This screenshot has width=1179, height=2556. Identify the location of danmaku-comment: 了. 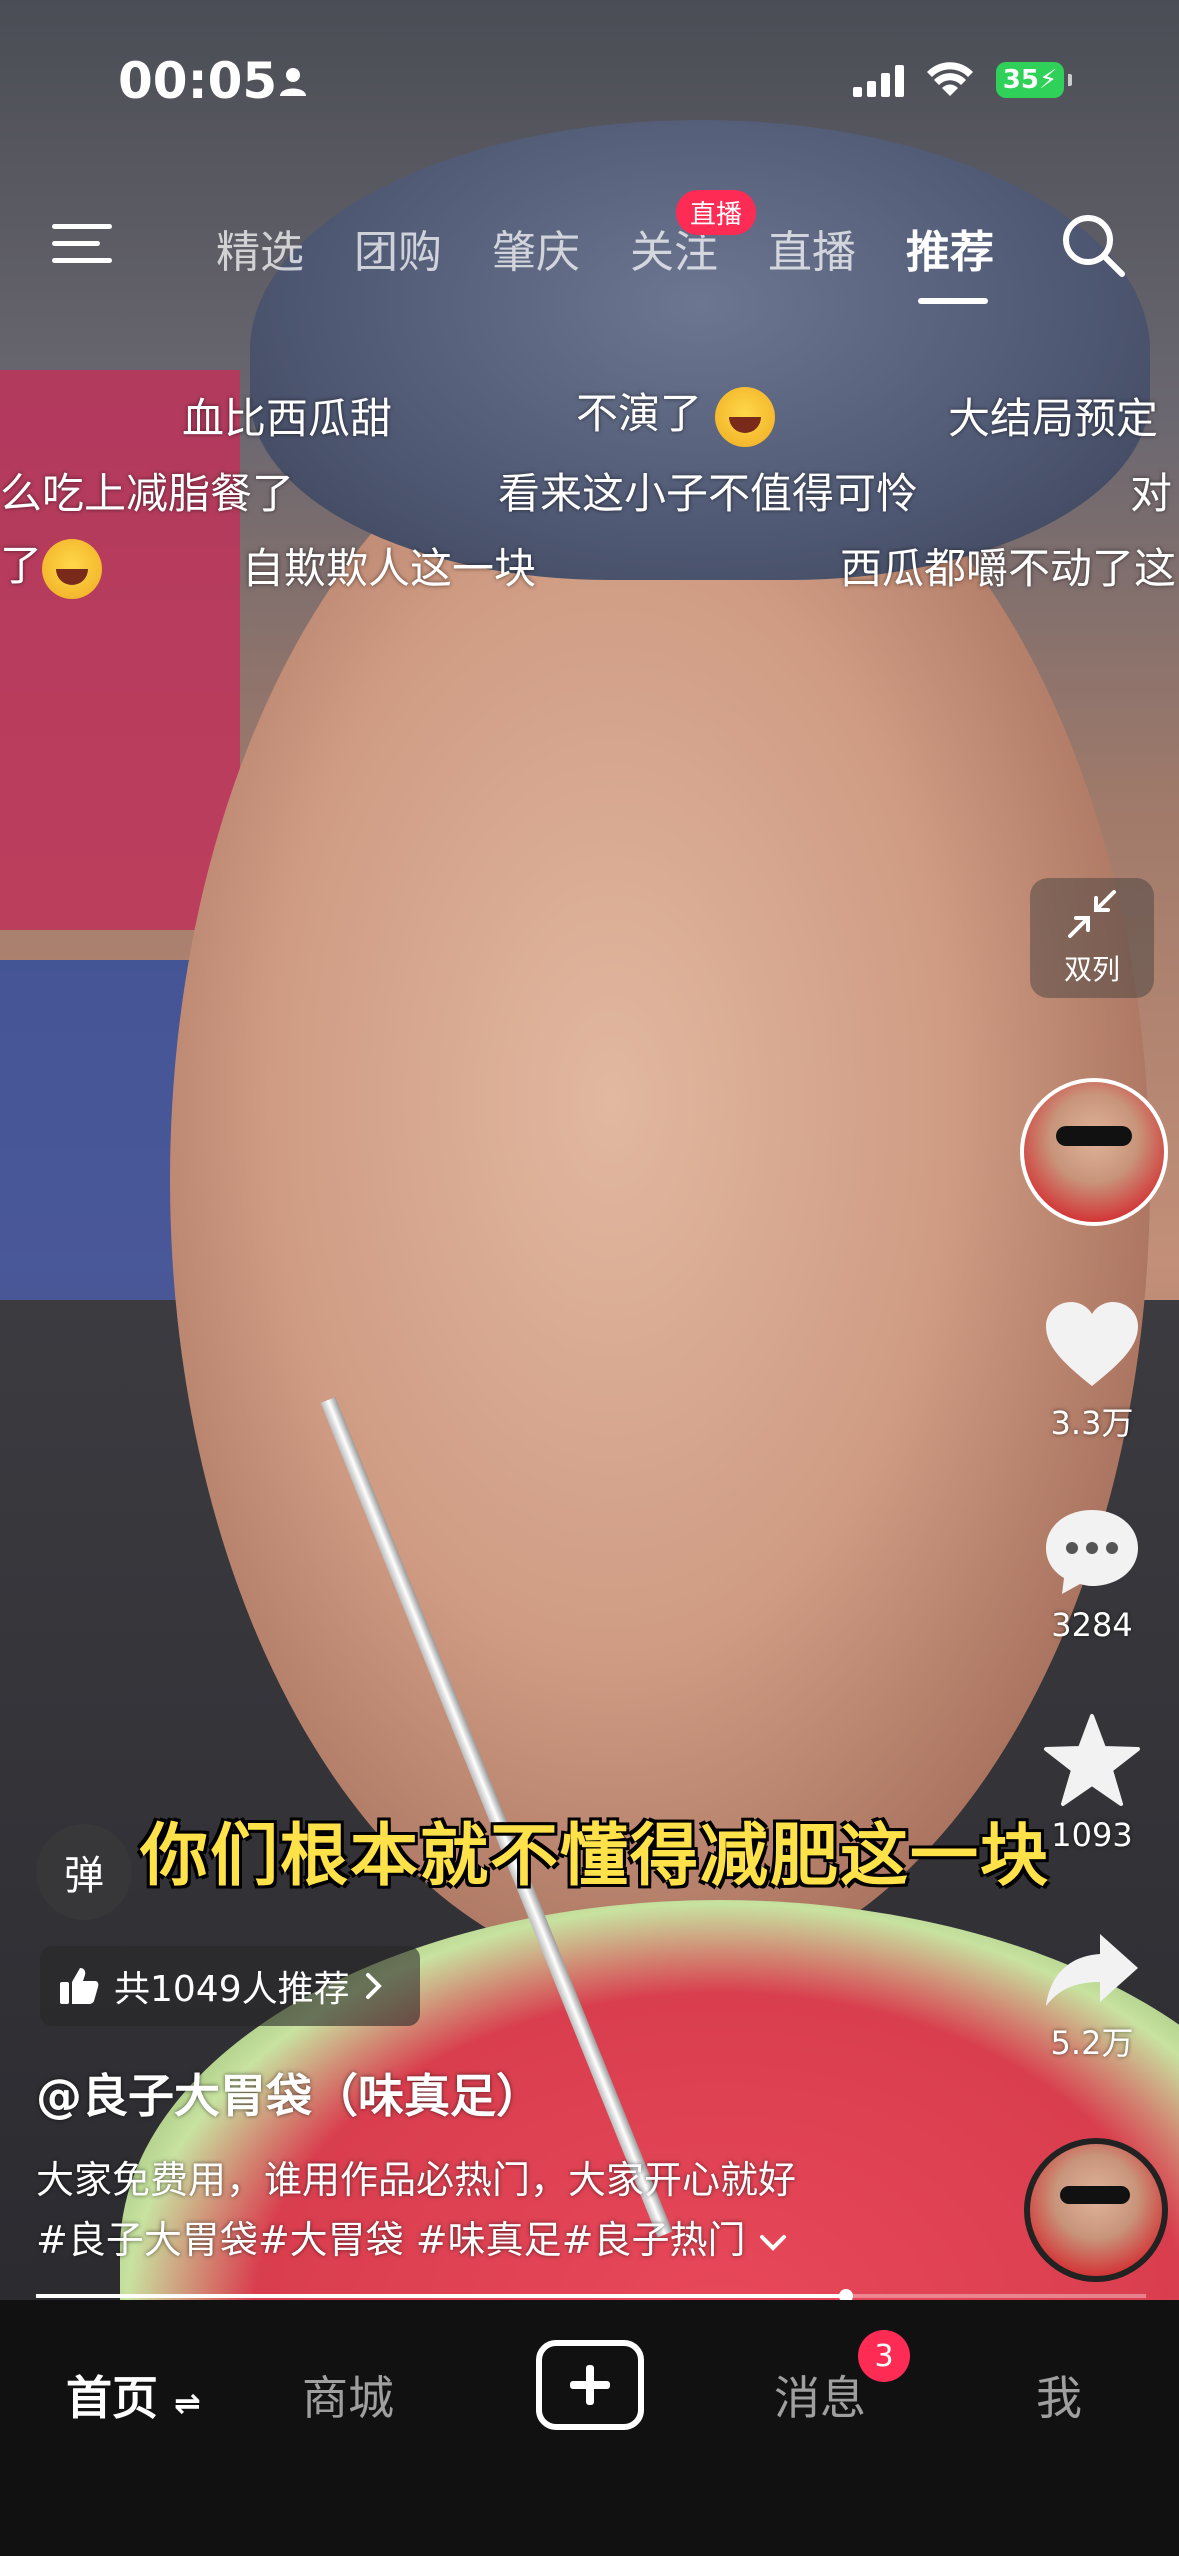
(51, 565).